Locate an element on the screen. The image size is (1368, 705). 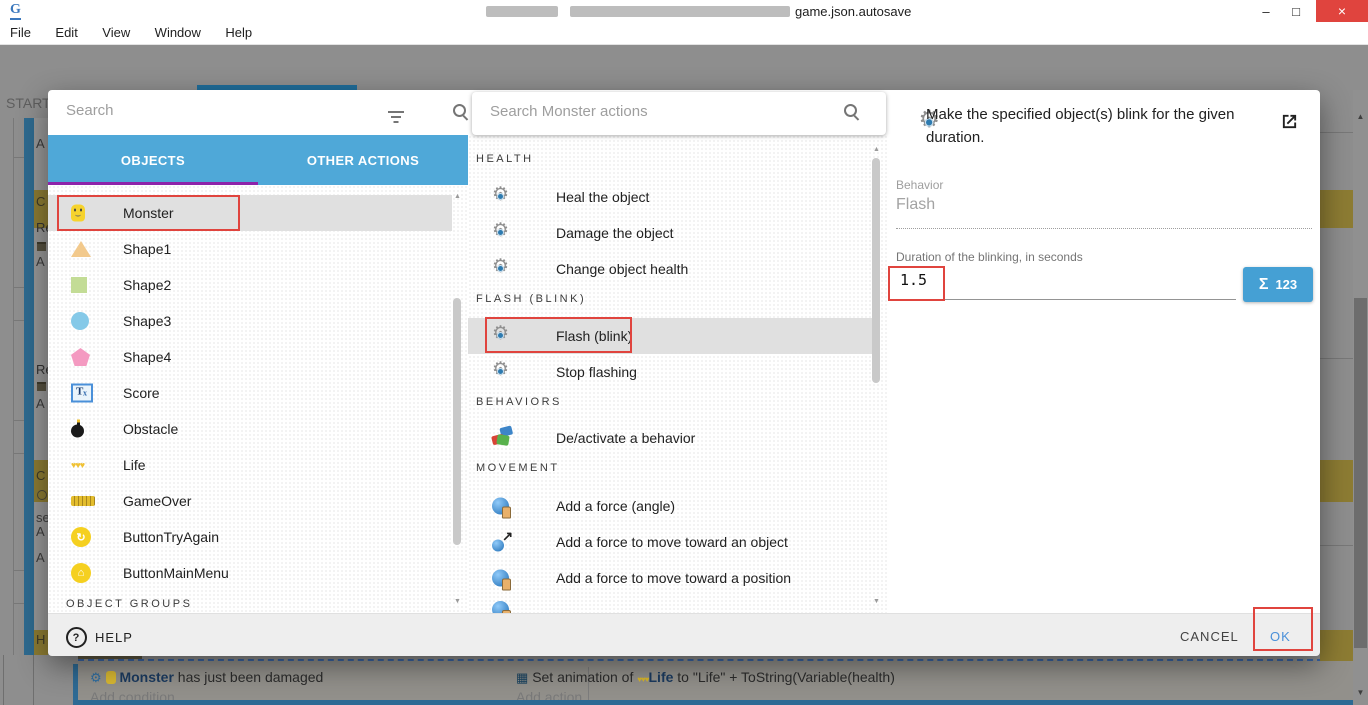
pentagon-icon is located at coordinates (80, 357).